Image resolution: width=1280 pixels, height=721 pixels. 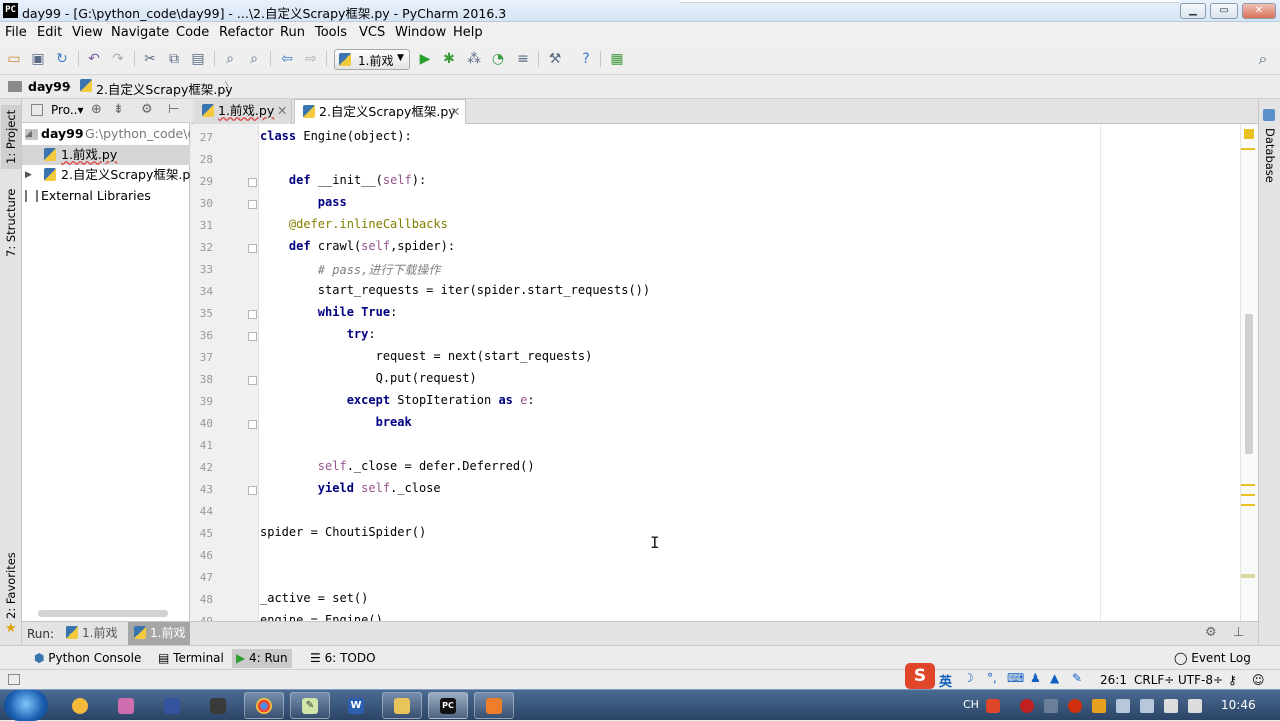 I want to click on vertical-scrollbar-thumb, so click(x=1249, y=384).